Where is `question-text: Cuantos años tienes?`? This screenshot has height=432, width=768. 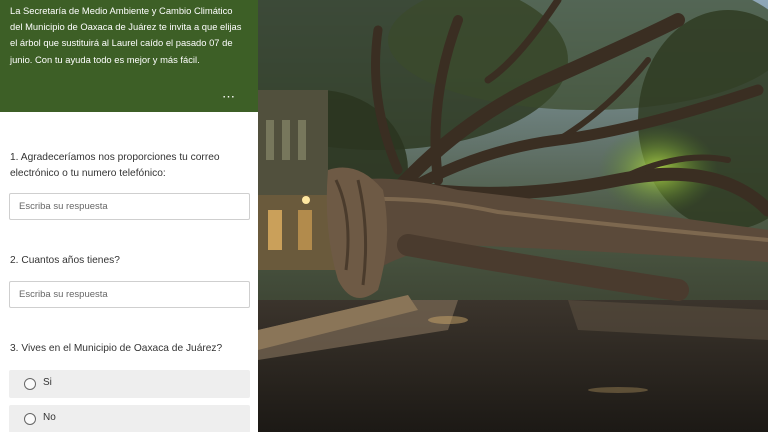 question-text: Cuantos años tienes? is located at coordinates (70, 260).